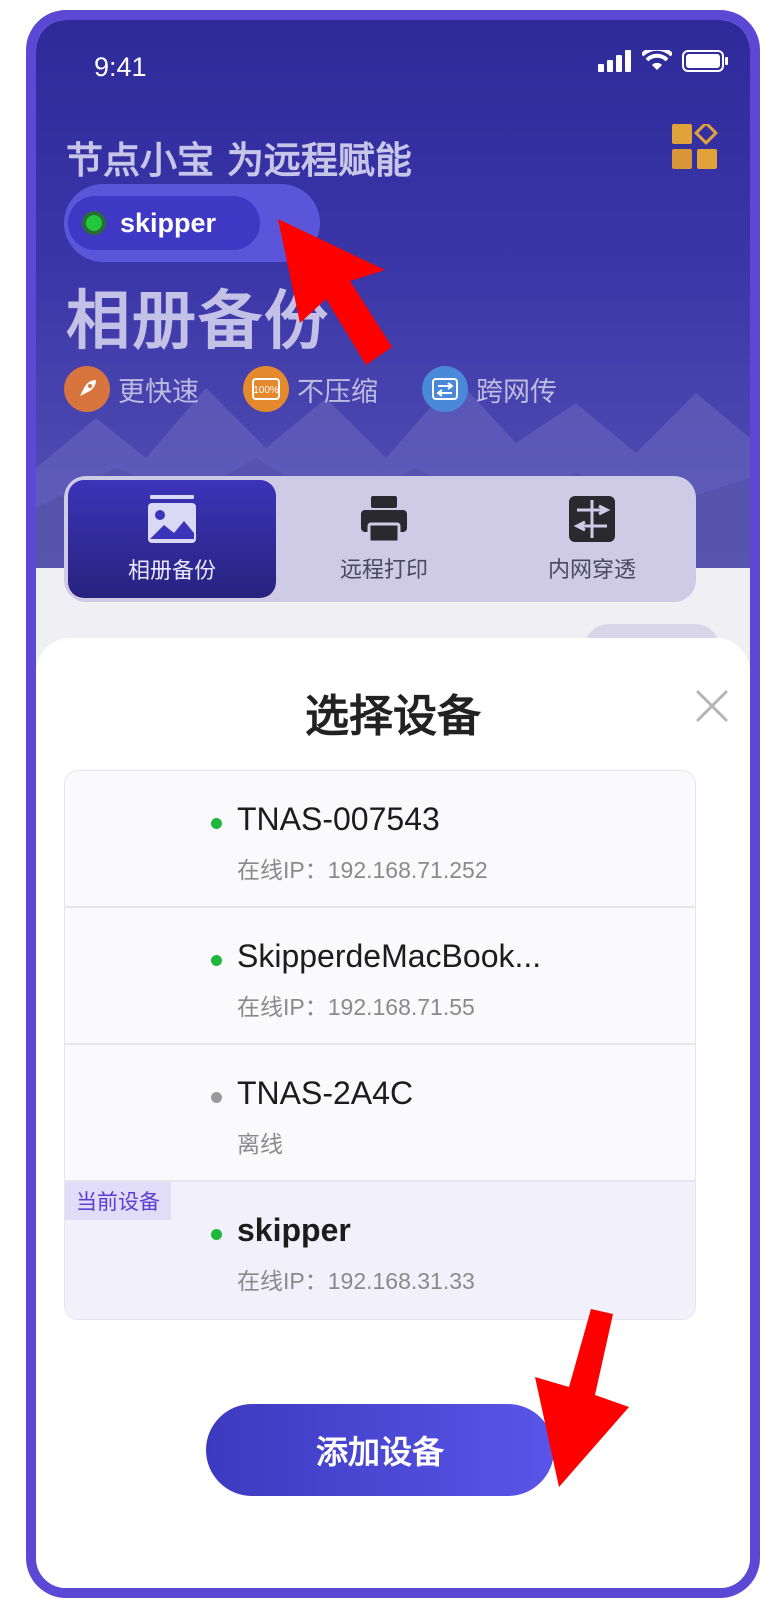  What do you see at coordinates (94, 223) in the screenshot?
I see `online-status-icon` at bounding box center [94, 223].